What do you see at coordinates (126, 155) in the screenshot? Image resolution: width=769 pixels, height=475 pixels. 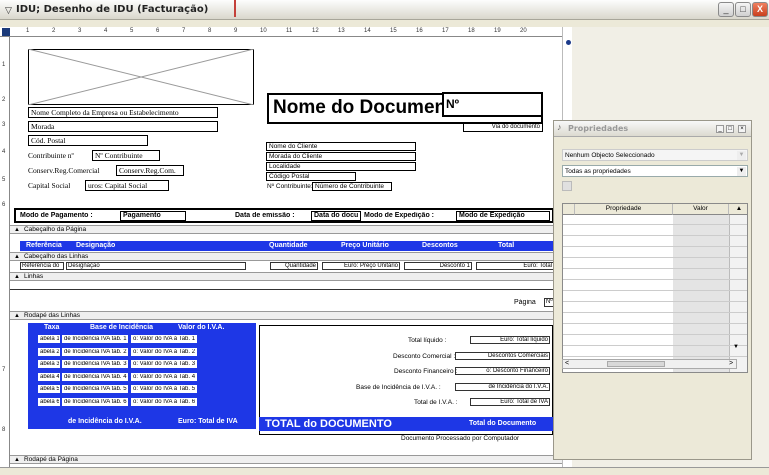 I see `contribuinte-field: Nº Contribuinte` at bounding box center [126, 155].